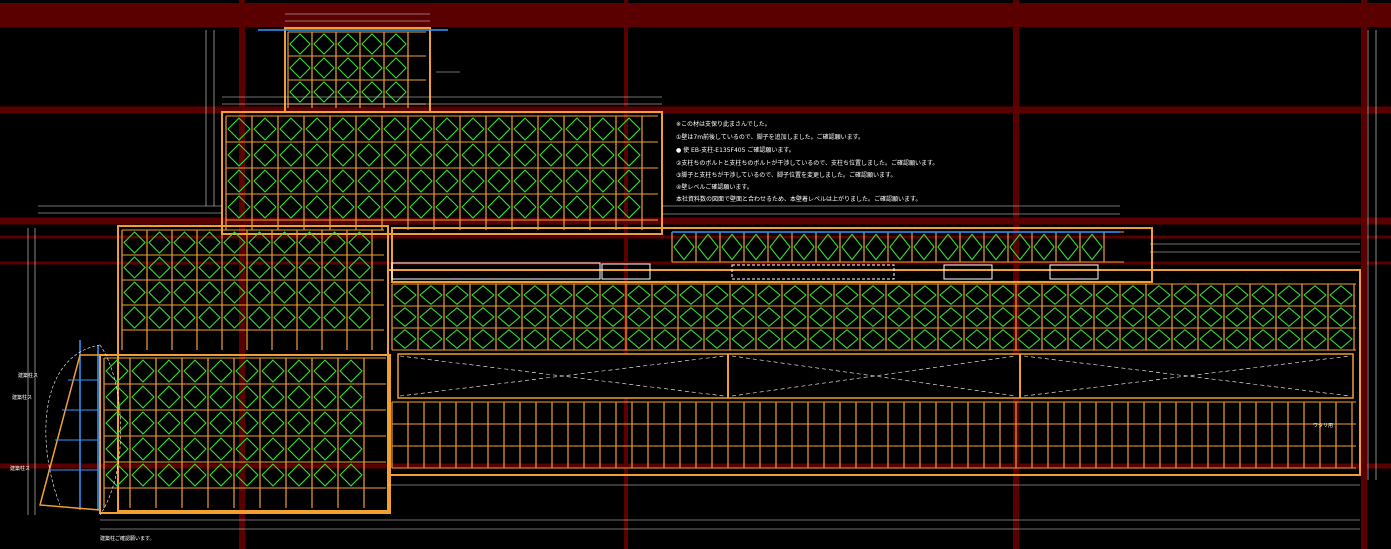  What do you see at coordinates (786, 175) in the screenshot?
I see `note-line-5: ③脚子と支柱ちが干渉しているので、脚子位置を変更しました。ご確認願います。` at bounding box center [786, 175].